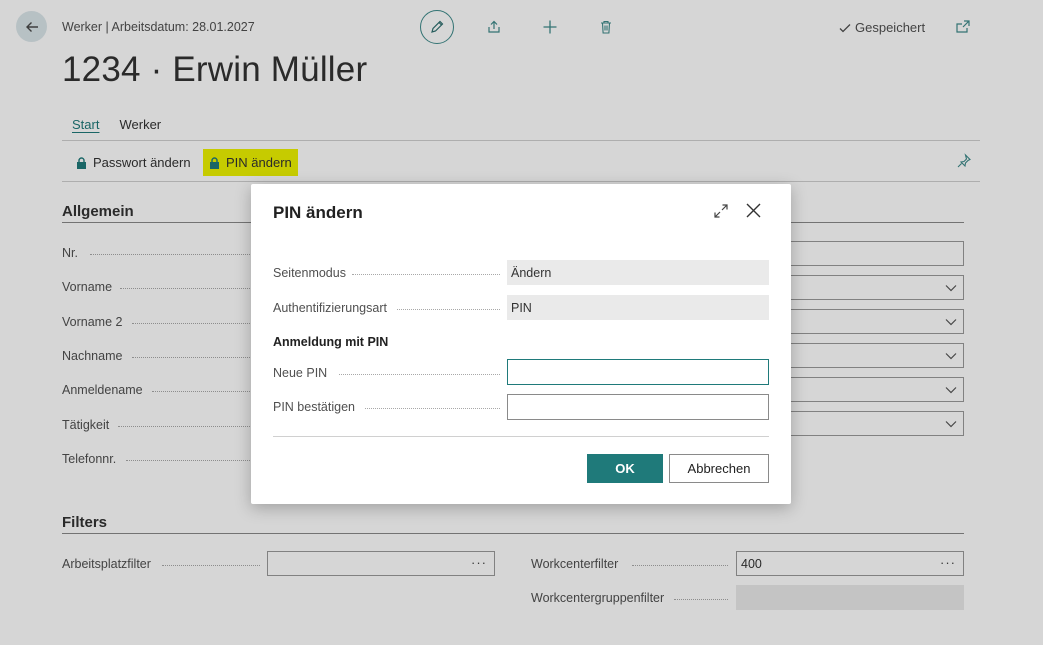 Image resolution: width=1043 pixels, height=645 pixels. I want to click on dialog-title: PIN ändern, so click(318, 212).